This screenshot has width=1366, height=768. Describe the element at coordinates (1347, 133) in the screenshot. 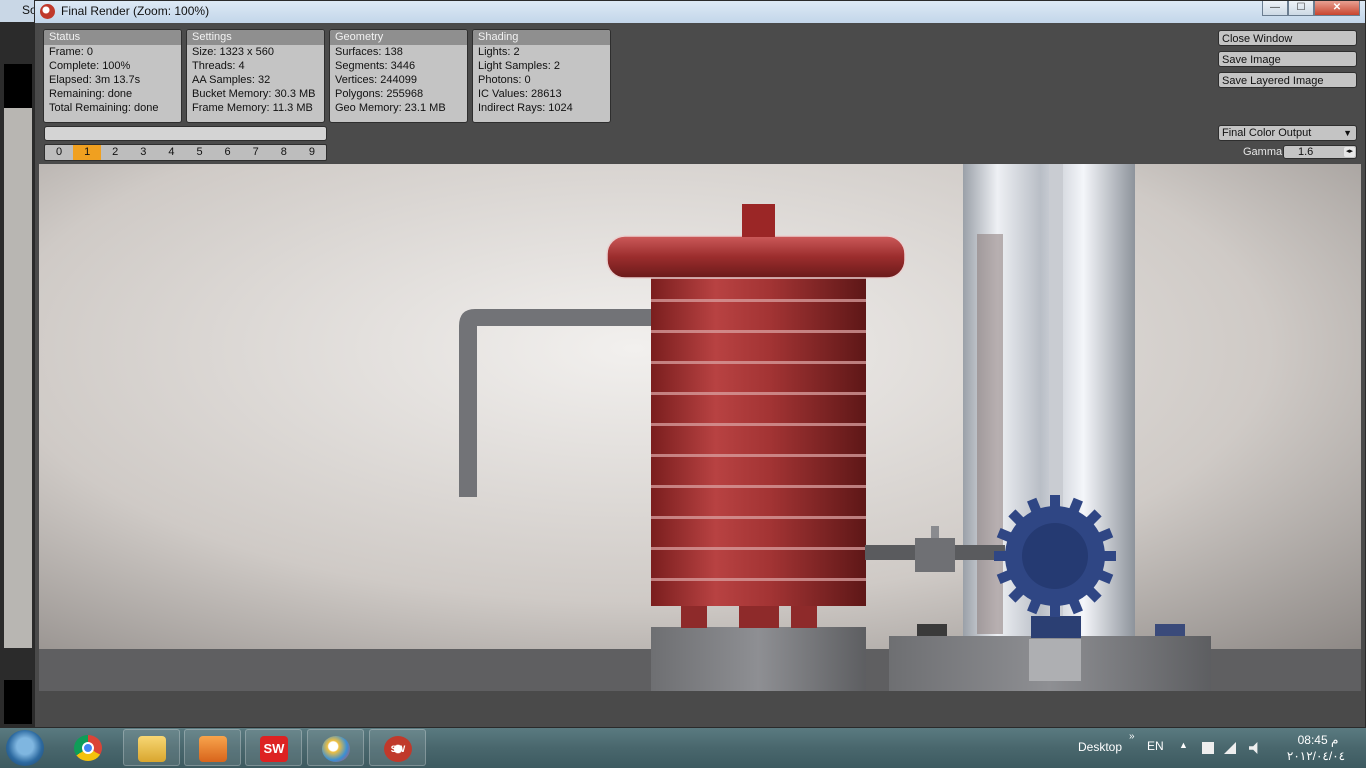

I see `chevron-down-icon: ▼` at that location.